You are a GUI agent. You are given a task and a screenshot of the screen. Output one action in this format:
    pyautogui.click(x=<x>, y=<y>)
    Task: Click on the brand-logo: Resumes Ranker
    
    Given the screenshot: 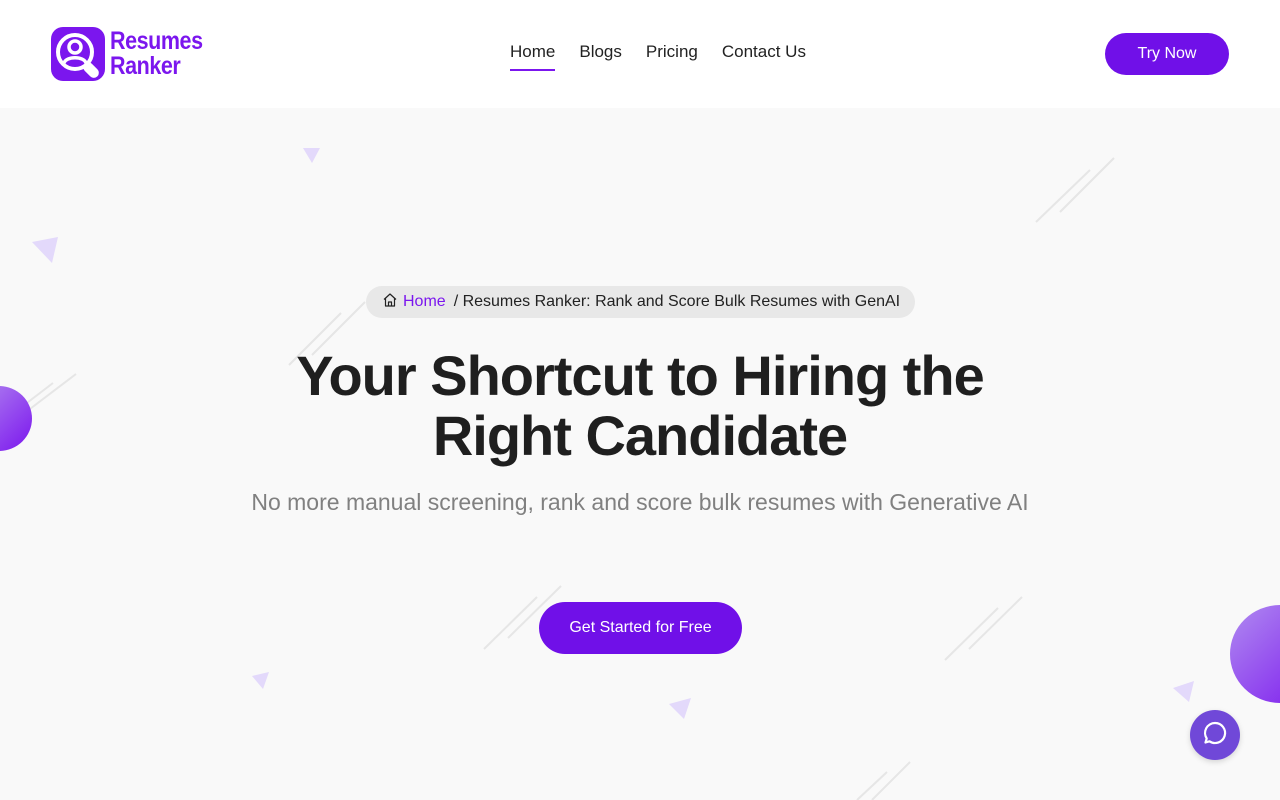 What is the action you would take?
    pyautogui.click(x=134, y=54)
    